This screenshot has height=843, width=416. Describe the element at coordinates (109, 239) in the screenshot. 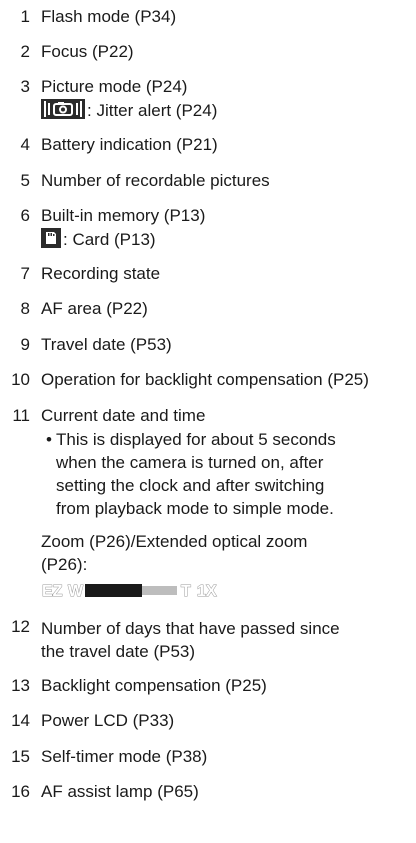

I see `card-label: : Card (P13)` at that location.